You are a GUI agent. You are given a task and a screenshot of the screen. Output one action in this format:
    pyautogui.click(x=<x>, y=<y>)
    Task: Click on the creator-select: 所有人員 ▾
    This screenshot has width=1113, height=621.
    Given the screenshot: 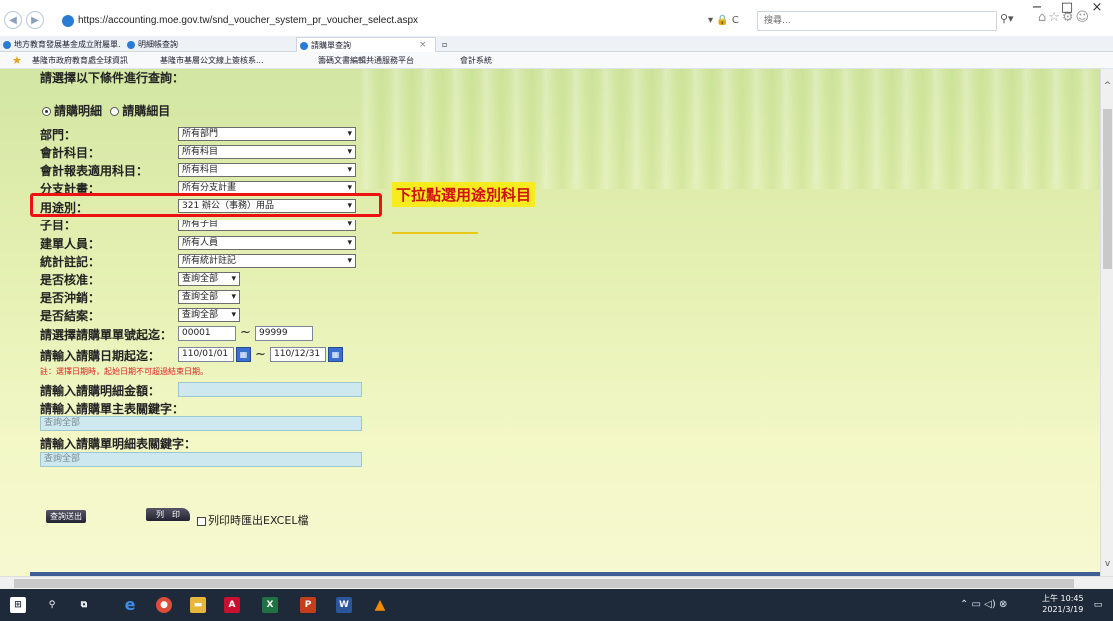 What is the action you would take?
    pyautogui.click(x=267, y=243)
    